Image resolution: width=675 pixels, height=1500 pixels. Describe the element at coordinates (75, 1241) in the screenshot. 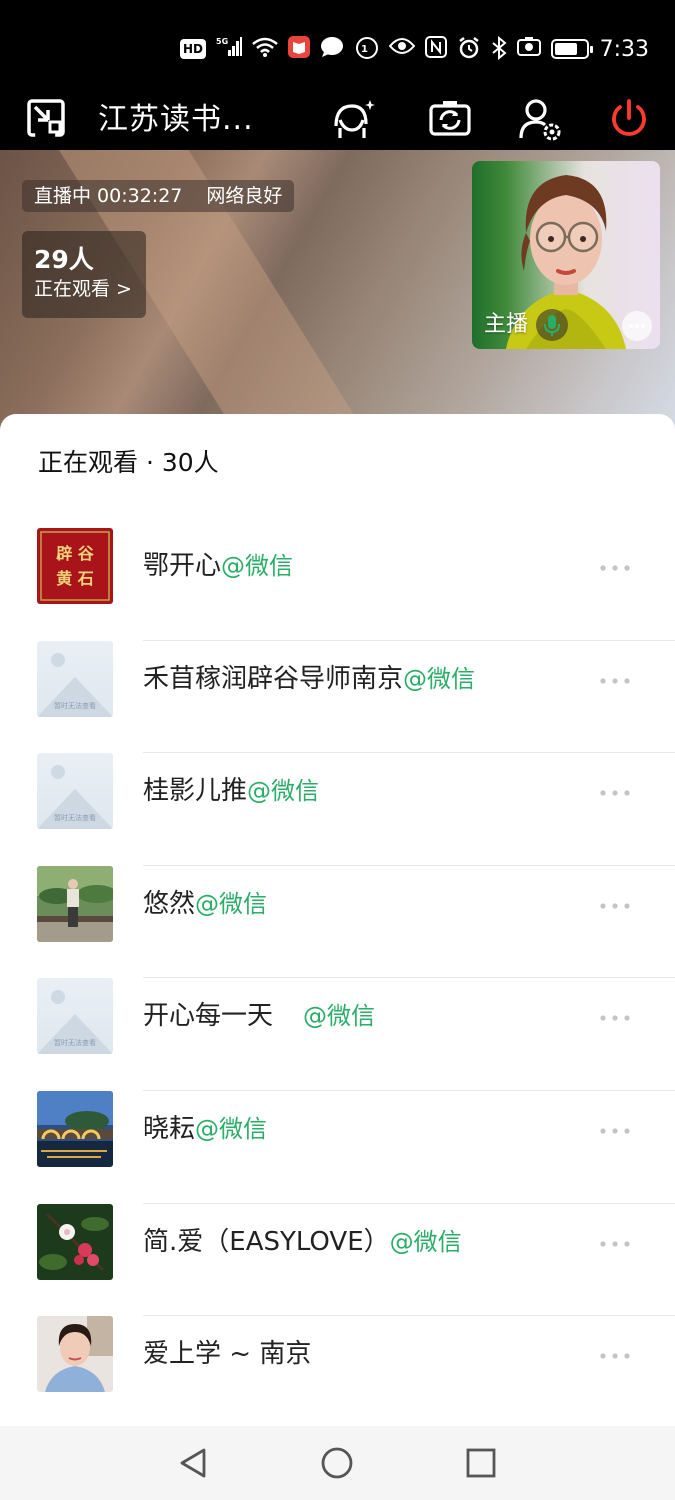

I see `flower-avatar` at that location.